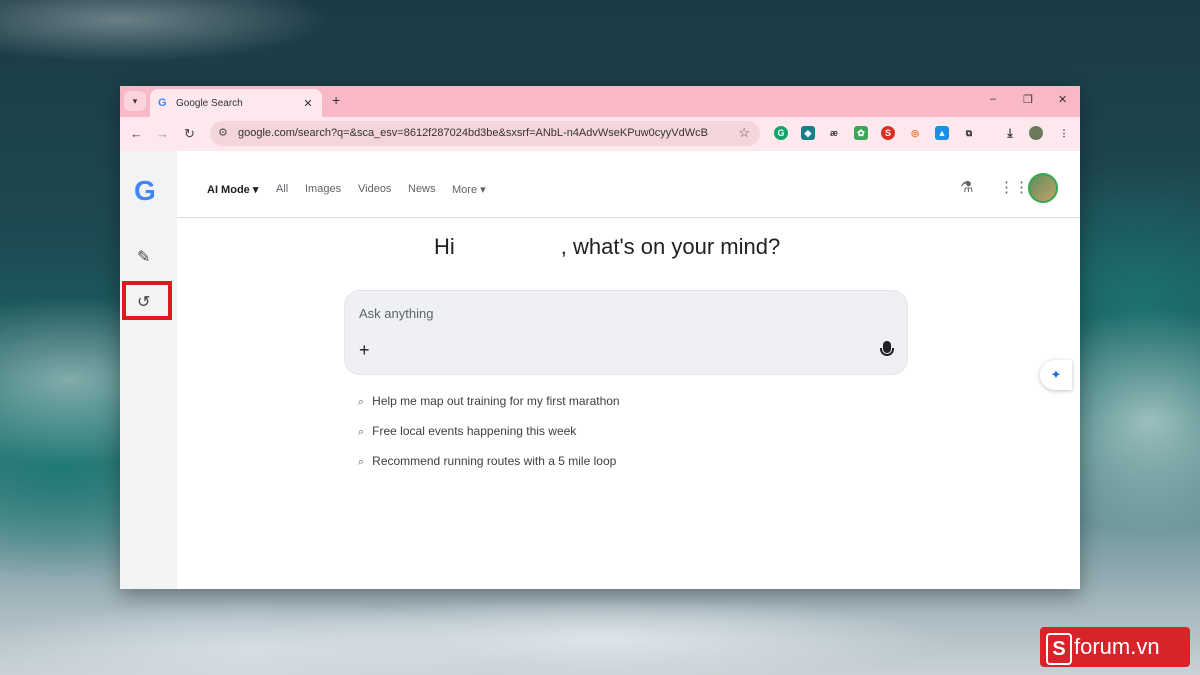 The image size is (1200, 675). Describe the element at coordinates (915, 133) in the screenshot. I see `extension-icon-6: ◎` at that location.